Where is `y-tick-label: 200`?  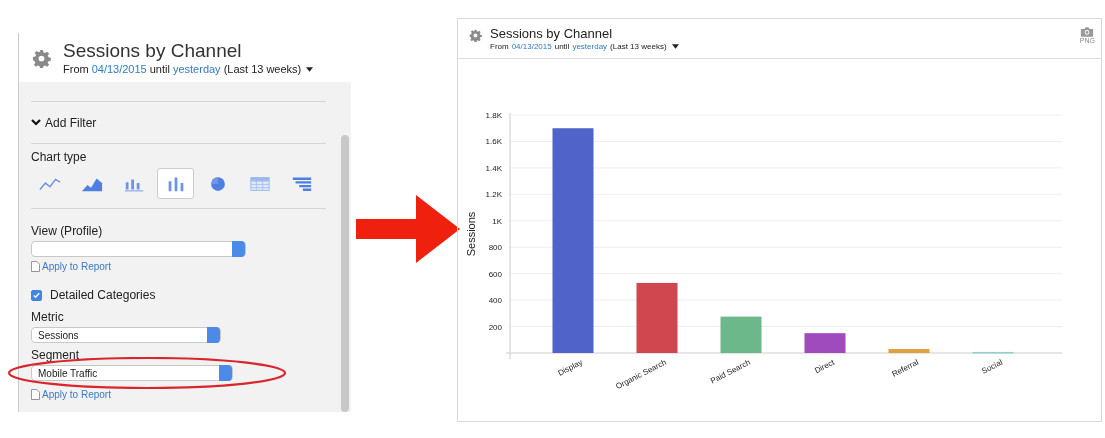
y-tick-label: 200 is located at coordinates (495, 327).